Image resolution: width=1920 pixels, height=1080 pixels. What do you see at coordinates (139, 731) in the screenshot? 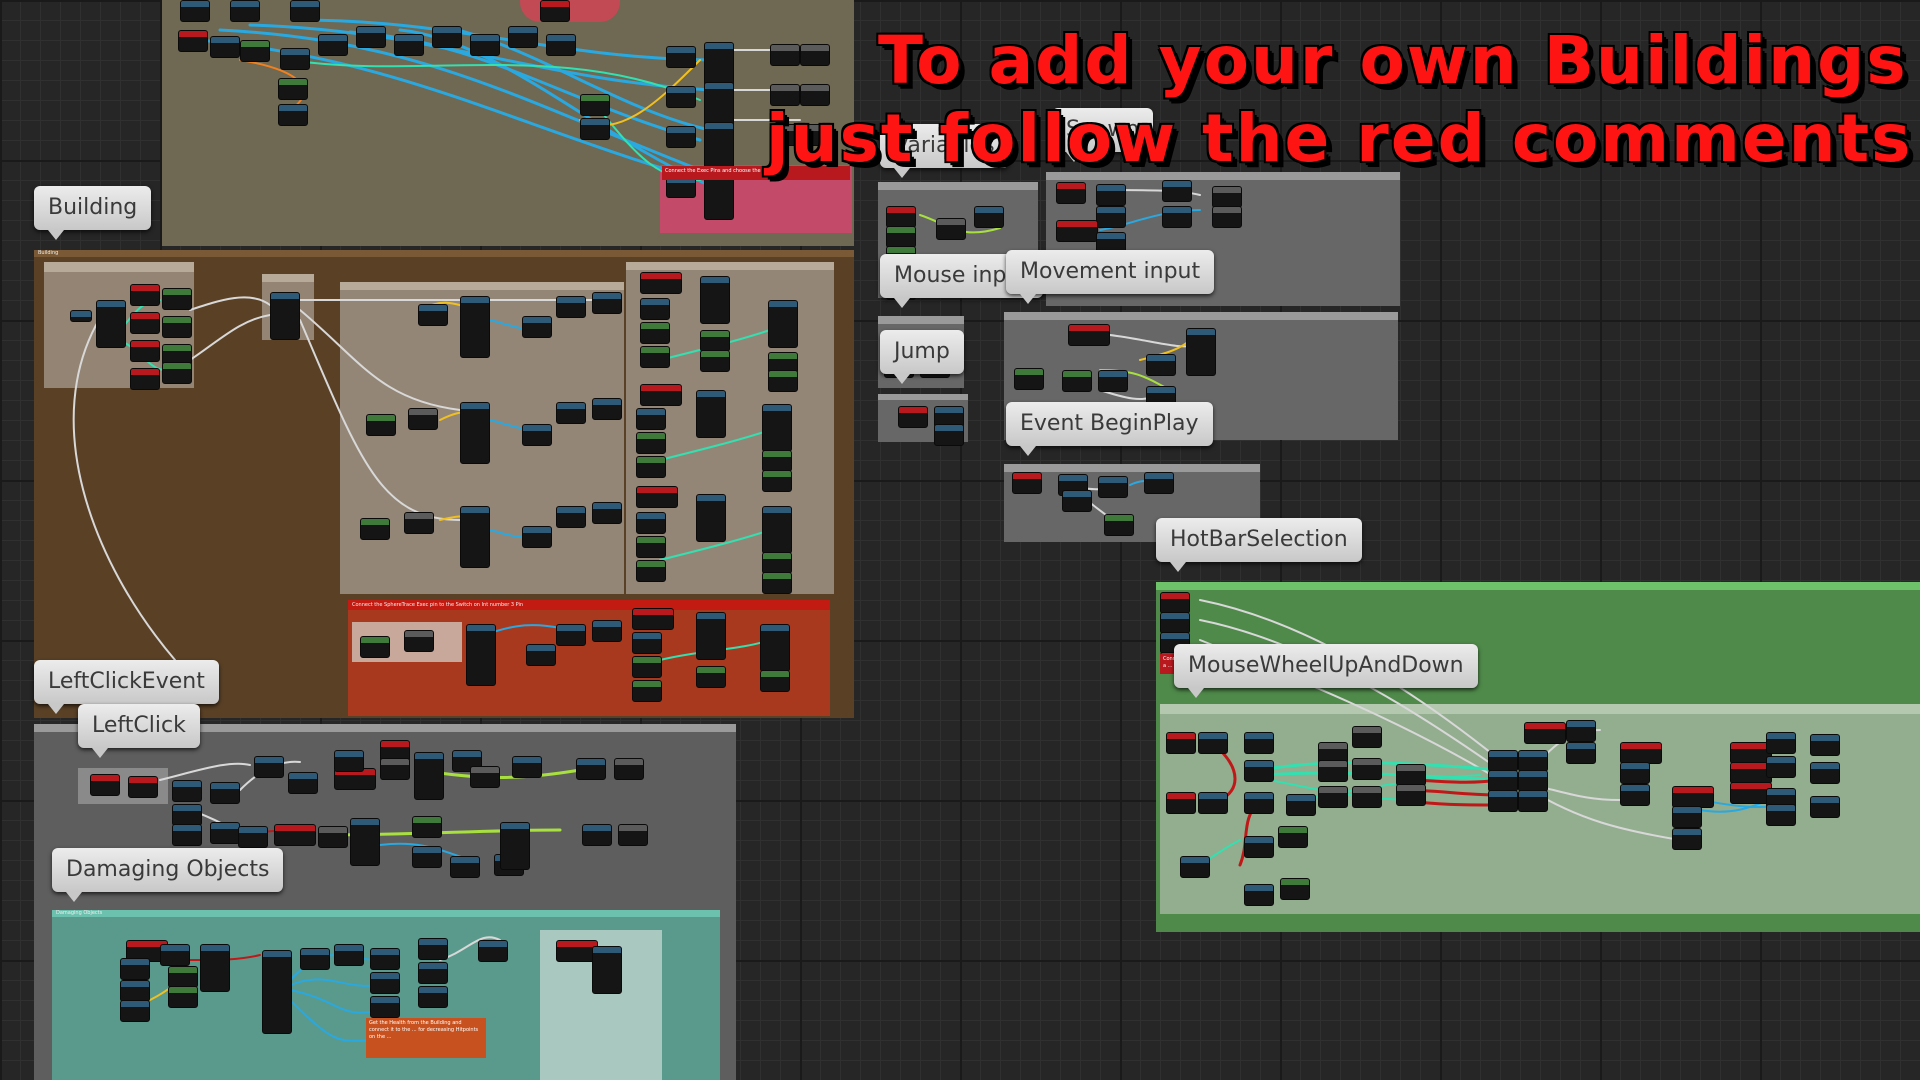
I see `label-left-click: LeftClick` at bounding box center [139, 731].